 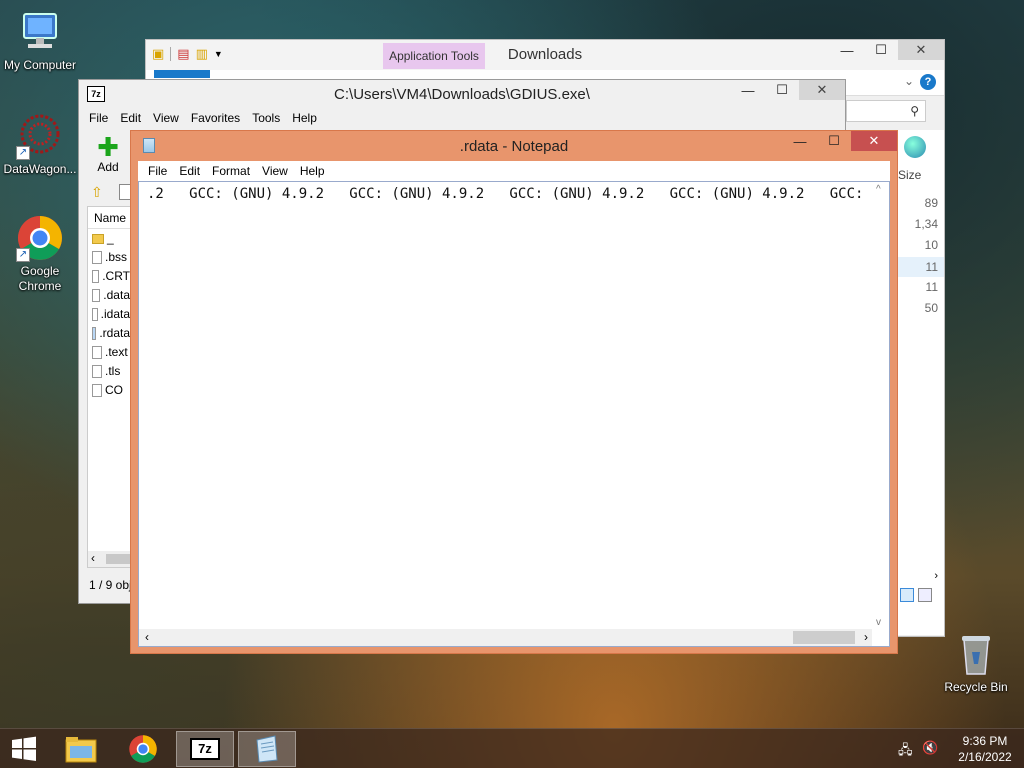 What do you see at coordinates (109, 559) in the screenshot?
I see `horizontal-scrollbar: ‹` at bounding box center [109, 559].